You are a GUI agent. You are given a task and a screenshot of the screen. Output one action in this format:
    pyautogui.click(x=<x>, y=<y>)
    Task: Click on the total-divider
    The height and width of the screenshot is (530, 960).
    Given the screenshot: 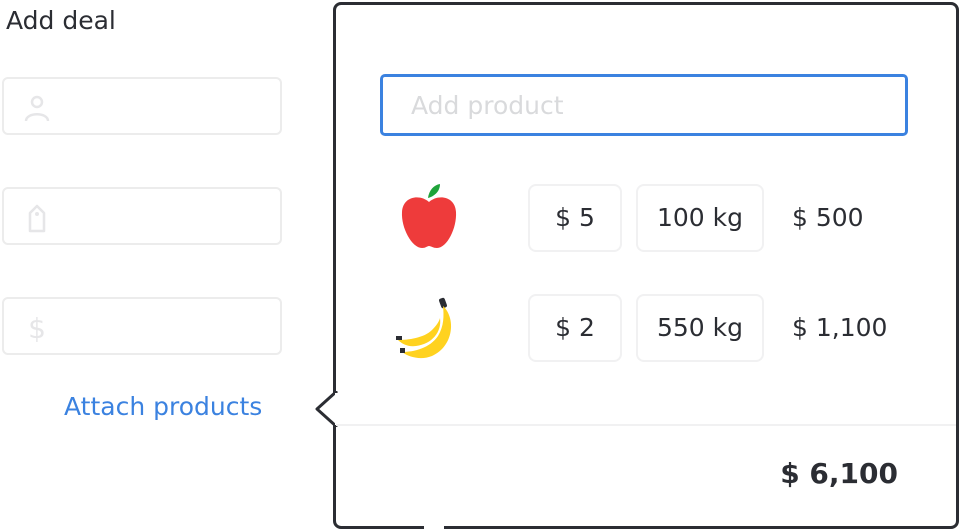 What is the action you would take?
    pyautogui.click(x=646, y=425)
    